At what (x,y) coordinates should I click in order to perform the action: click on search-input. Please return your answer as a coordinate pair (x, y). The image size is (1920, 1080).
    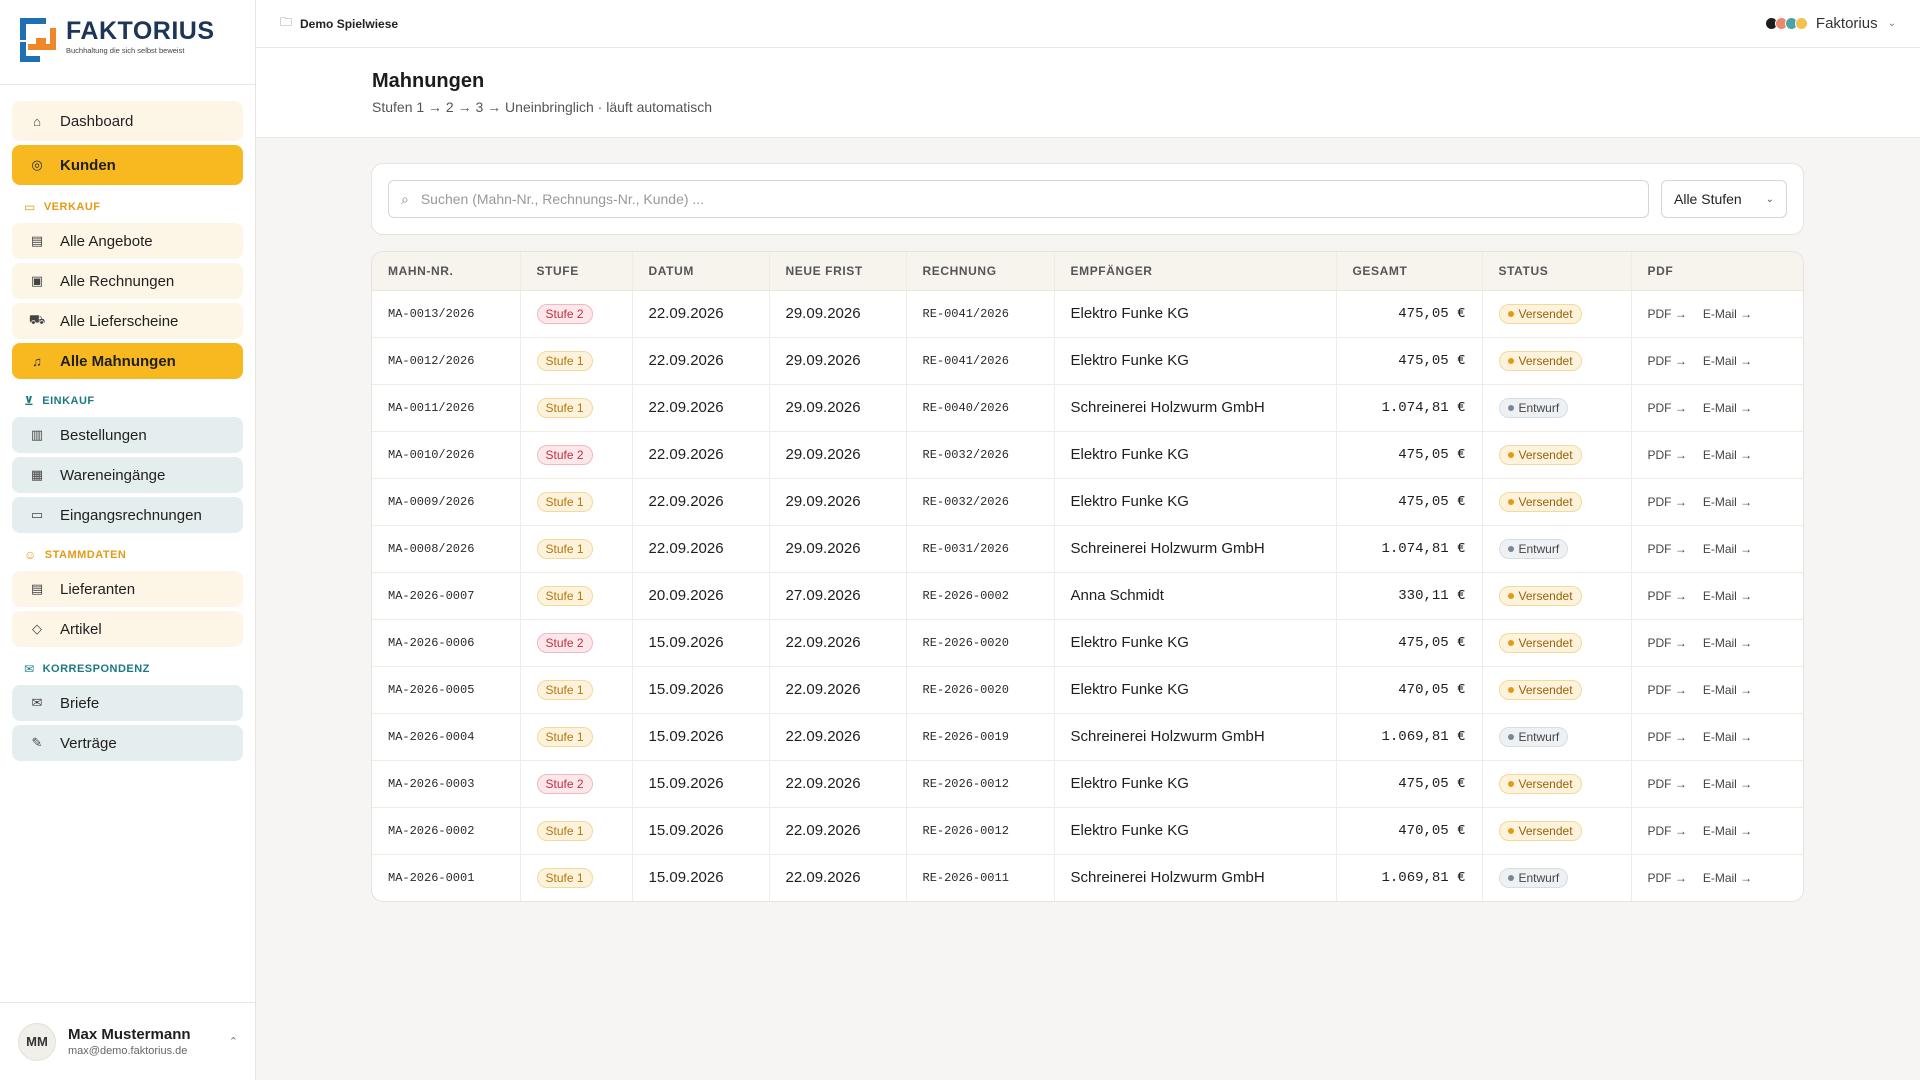
    Looking at the image, I should click on (1028, 199).